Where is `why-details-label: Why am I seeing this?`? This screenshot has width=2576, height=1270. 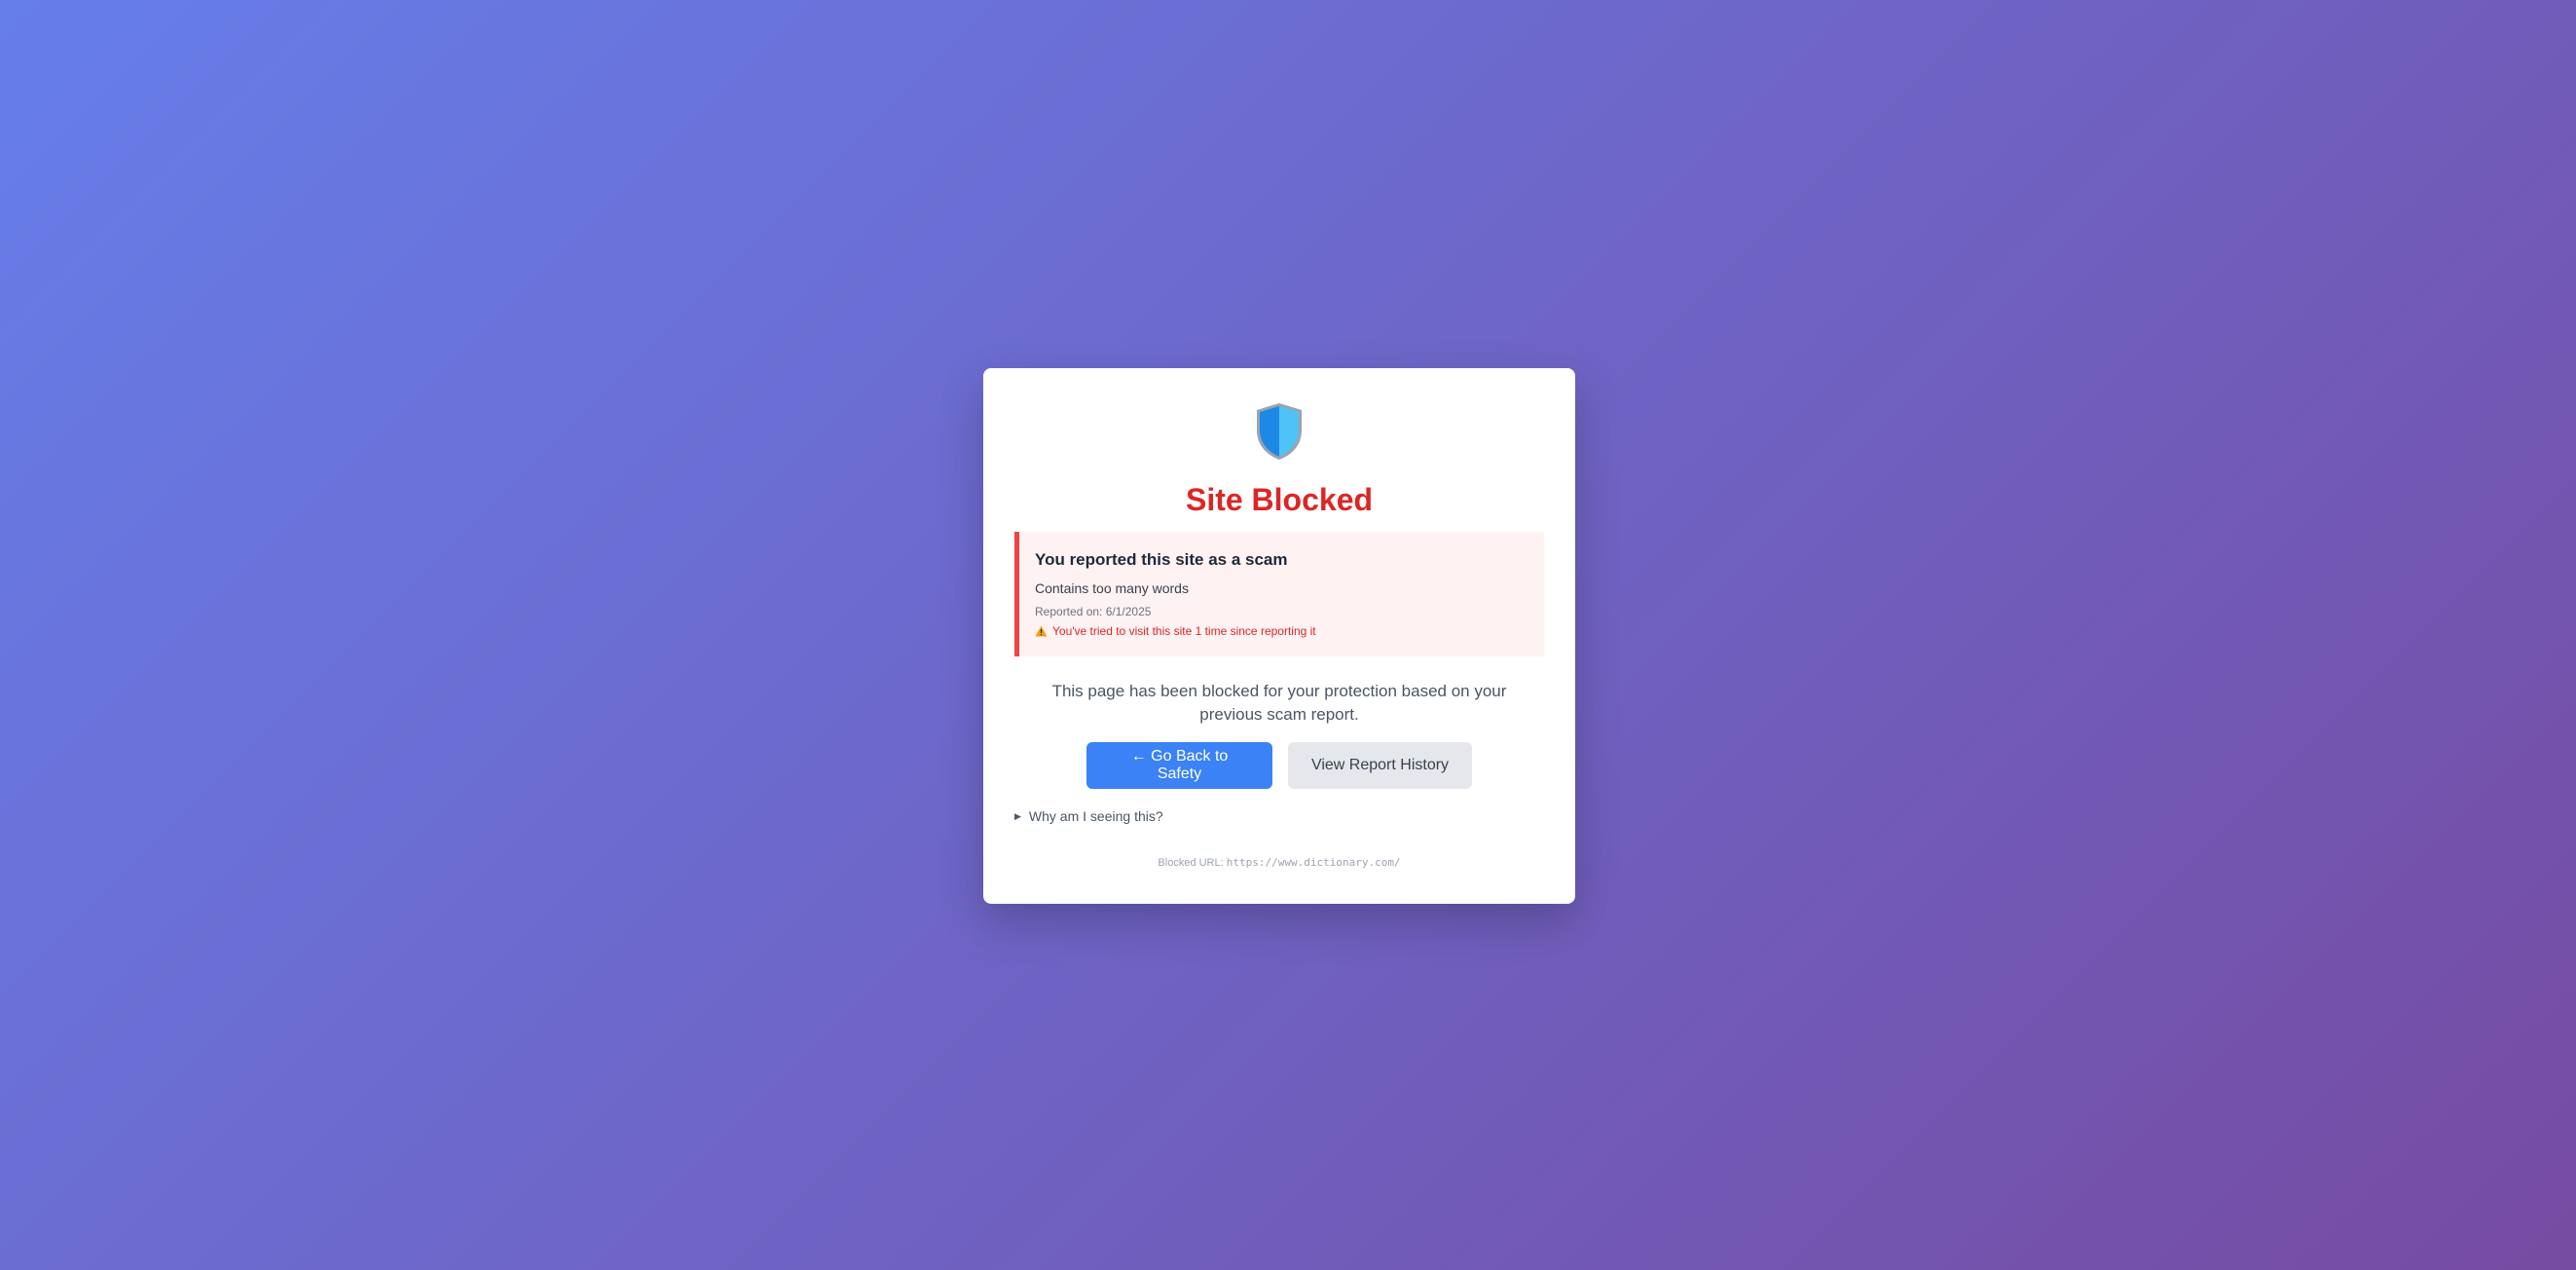
why-details-label: Why am I seeing this? is located at coordinates (1095, 816).